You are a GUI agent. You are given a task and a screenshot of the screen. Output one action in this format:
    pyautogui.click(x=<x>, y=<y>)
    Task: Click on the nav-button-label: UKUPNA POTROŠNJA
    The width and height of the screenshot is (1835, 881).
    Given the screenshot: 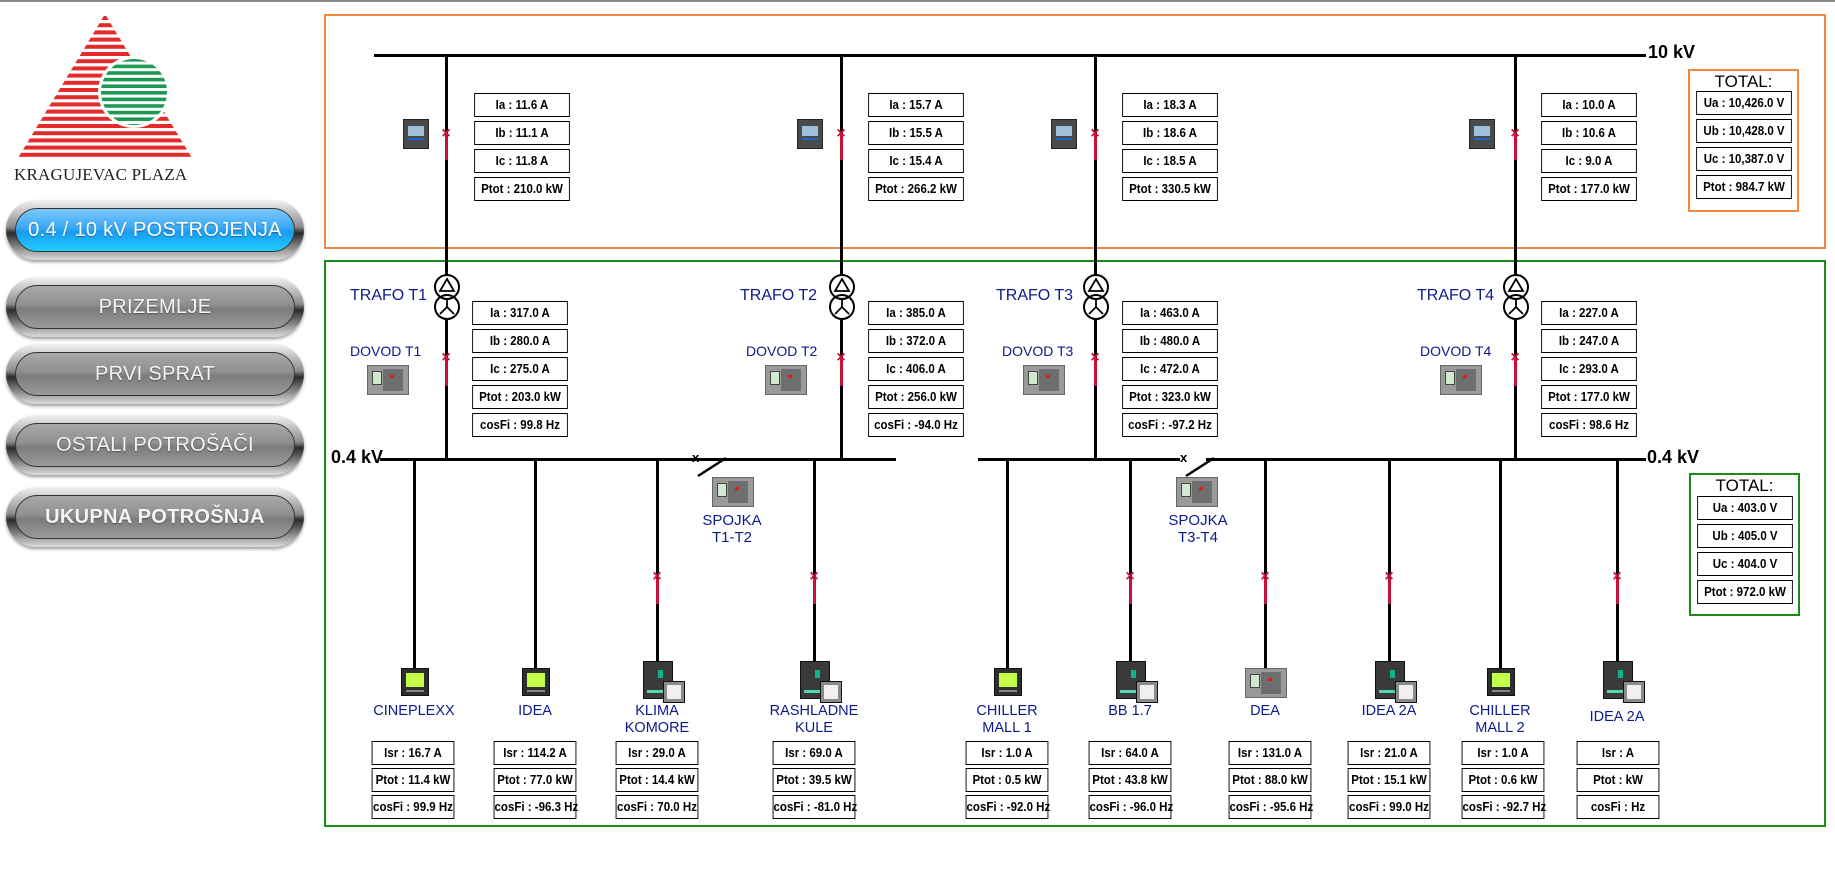 What is the action you would take?
    pyautogui.click(x=155, y=517)
    